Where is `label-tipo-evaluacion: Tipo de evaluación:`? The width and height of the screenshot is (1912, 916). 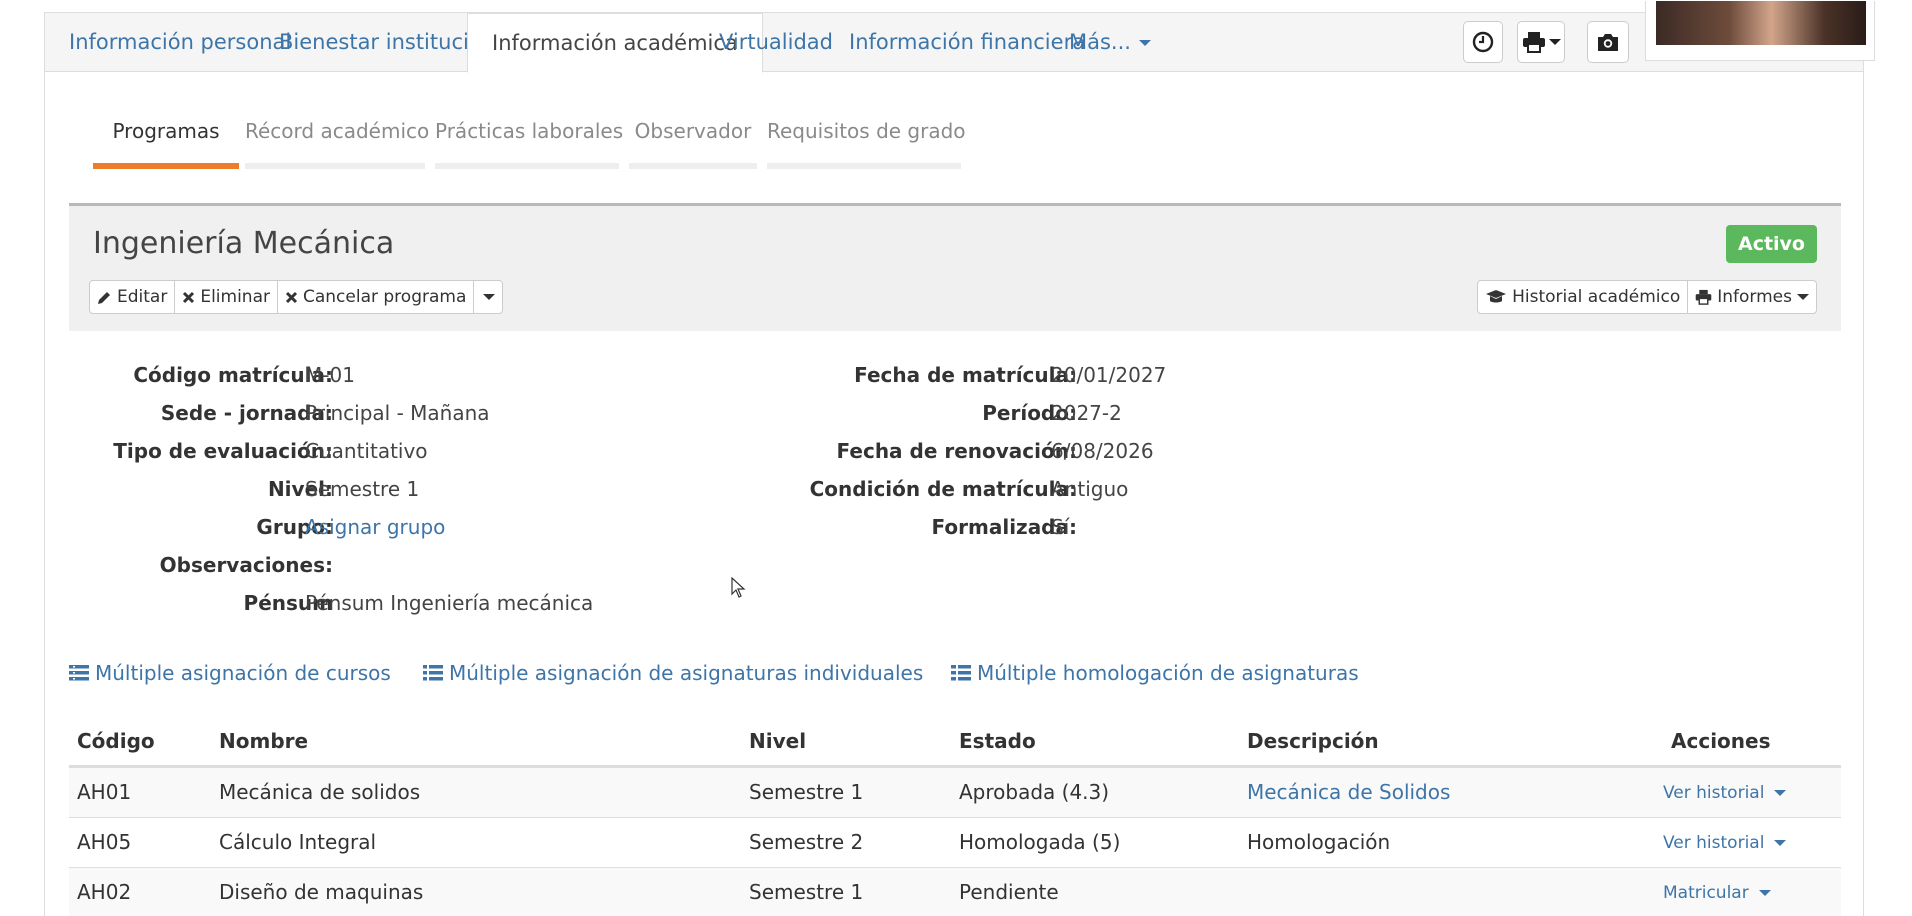
label-tipo-evaluacion: Tipo de evaluación: is located at coordinates (223, 451).